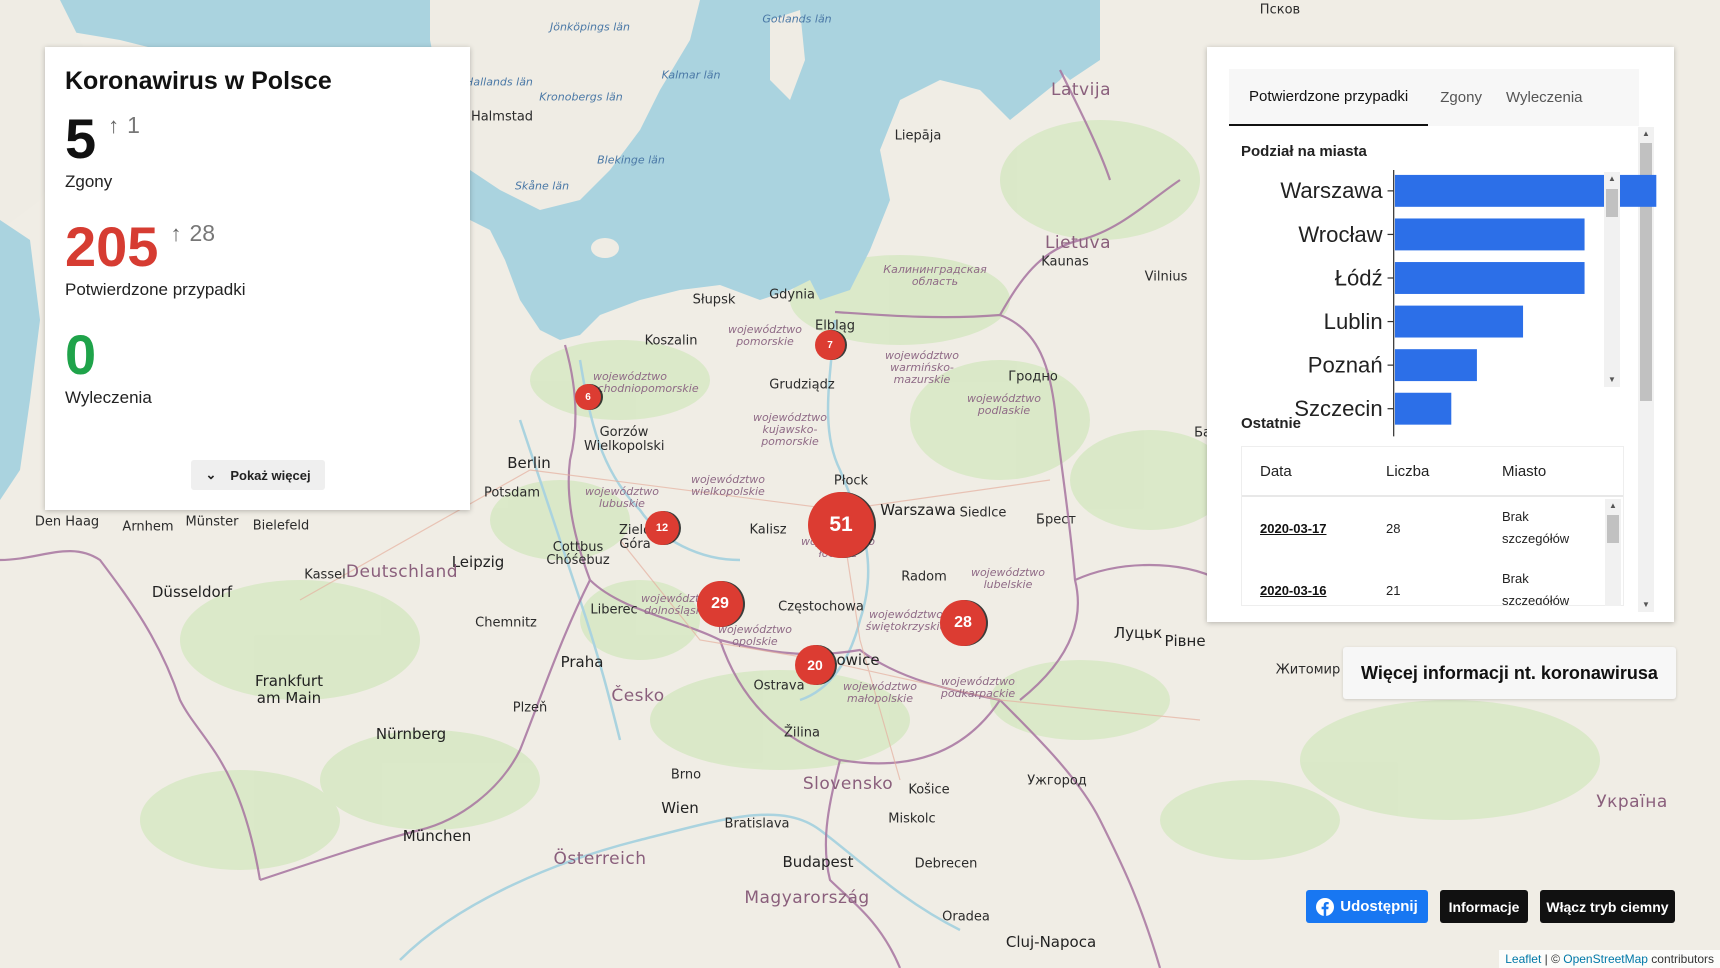 This screenshot has height=968, width=1720. What do you see at coordinates (1523, 959) in the screenshot?
I see `leaflet-link: Leaflet` at bounding box center [1523, 959].